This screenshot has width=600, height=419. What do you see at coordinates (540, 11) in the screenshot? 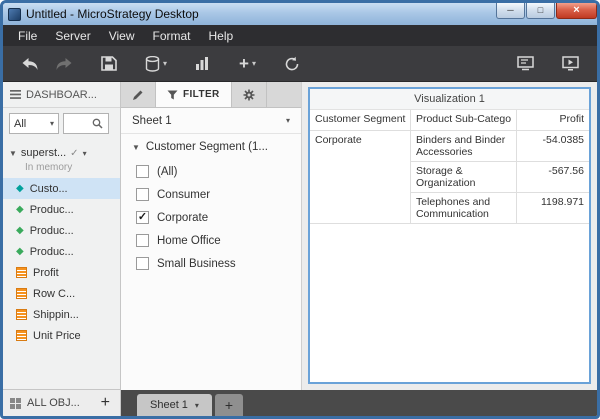
I see `maximize-button: □` at bounding box center [540, 11].